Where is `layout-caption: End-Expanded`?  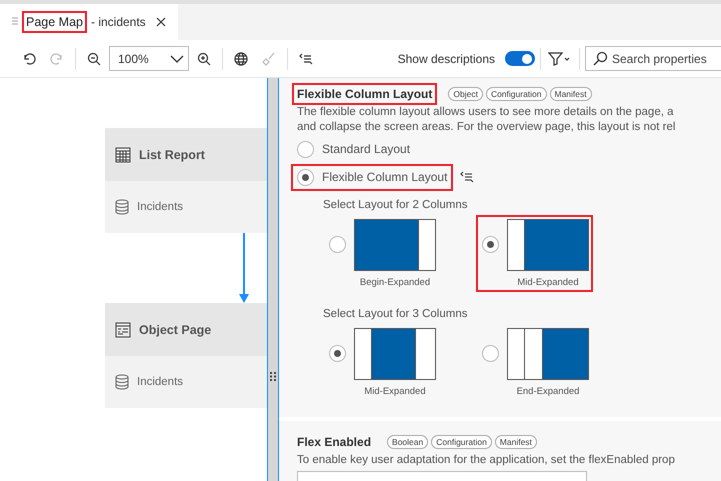 layout-caption: End-Expanded is located at coordinates (548, 391).